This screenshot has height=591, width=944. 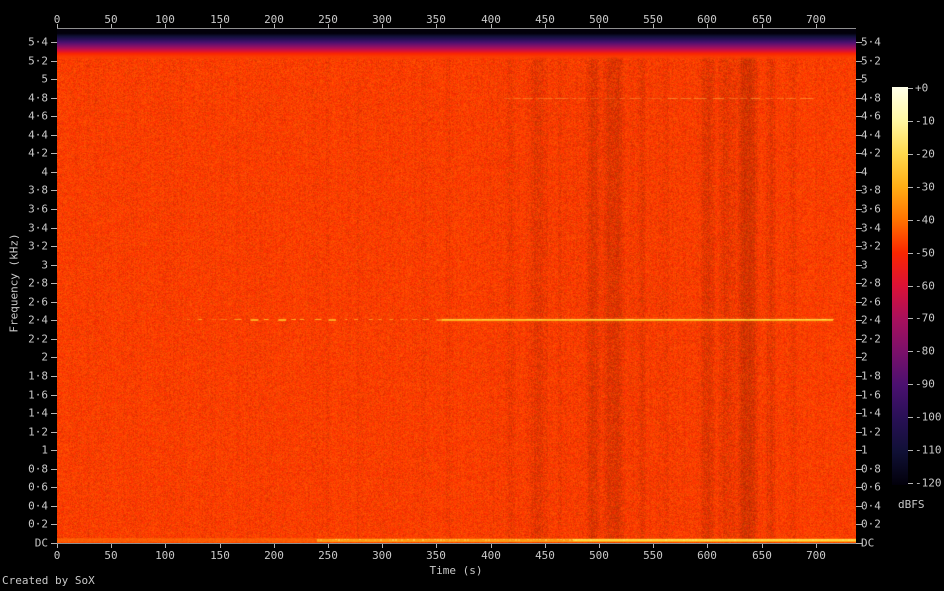 What do you see at coordinates (925, 351) in the screenshot?
I see `colorbar-tick-label: -80` at bounding box center [925, 351].